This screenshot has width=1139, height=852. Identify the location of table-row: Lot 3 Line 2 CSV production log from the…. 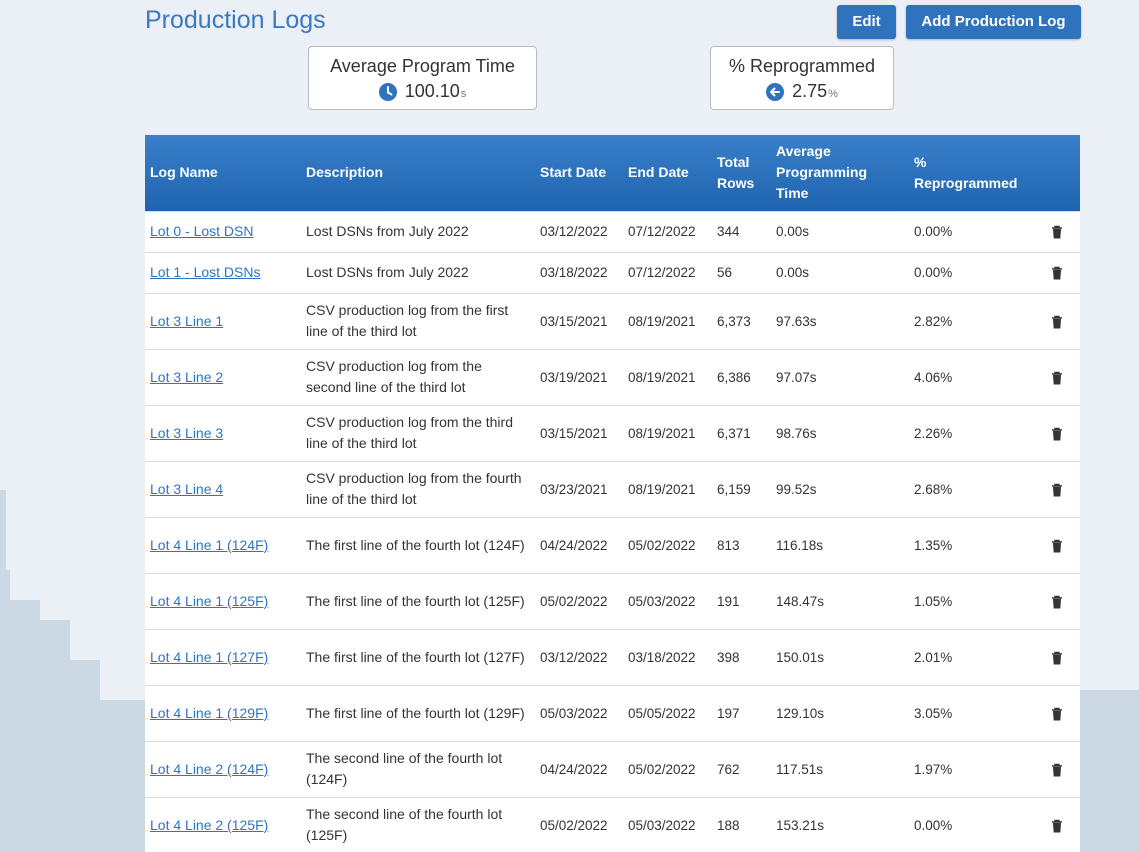
(612, 376).